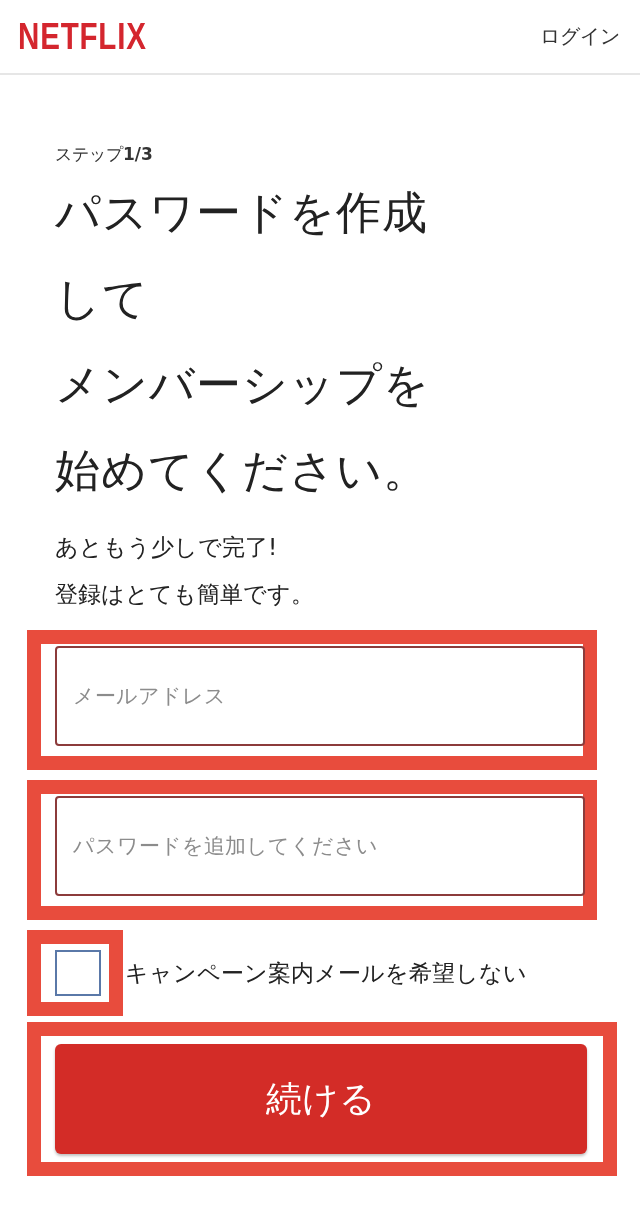 The height and width of the screenshot is (1215, 640). Describe the element at coordinates (580, 36) in the screenshot. I see `login-link: ログイン` at that location.